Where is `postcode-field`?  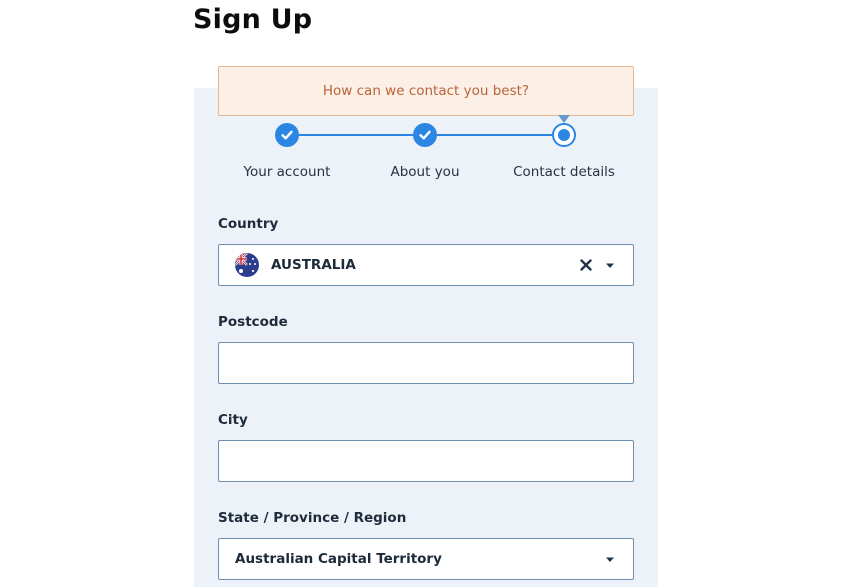
postcode-field is located at coordinates (426, 363).